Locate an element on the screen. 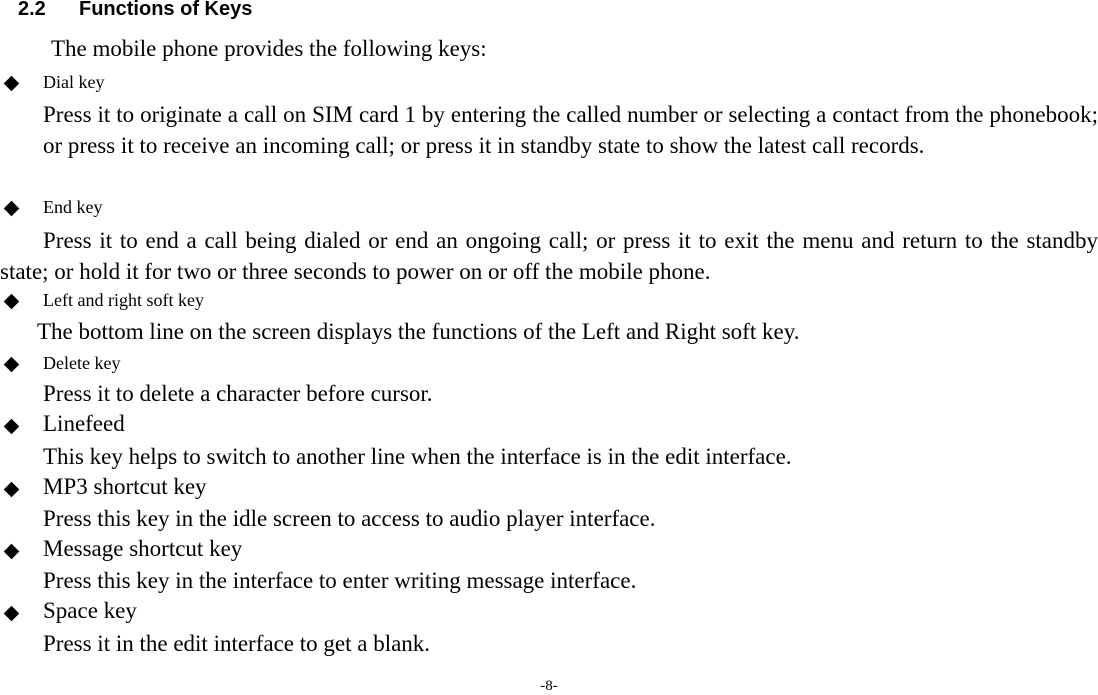 The image size is (1098, 695). section-heading: 2.2 Functions of Keys is located at coordinates (135, 10).